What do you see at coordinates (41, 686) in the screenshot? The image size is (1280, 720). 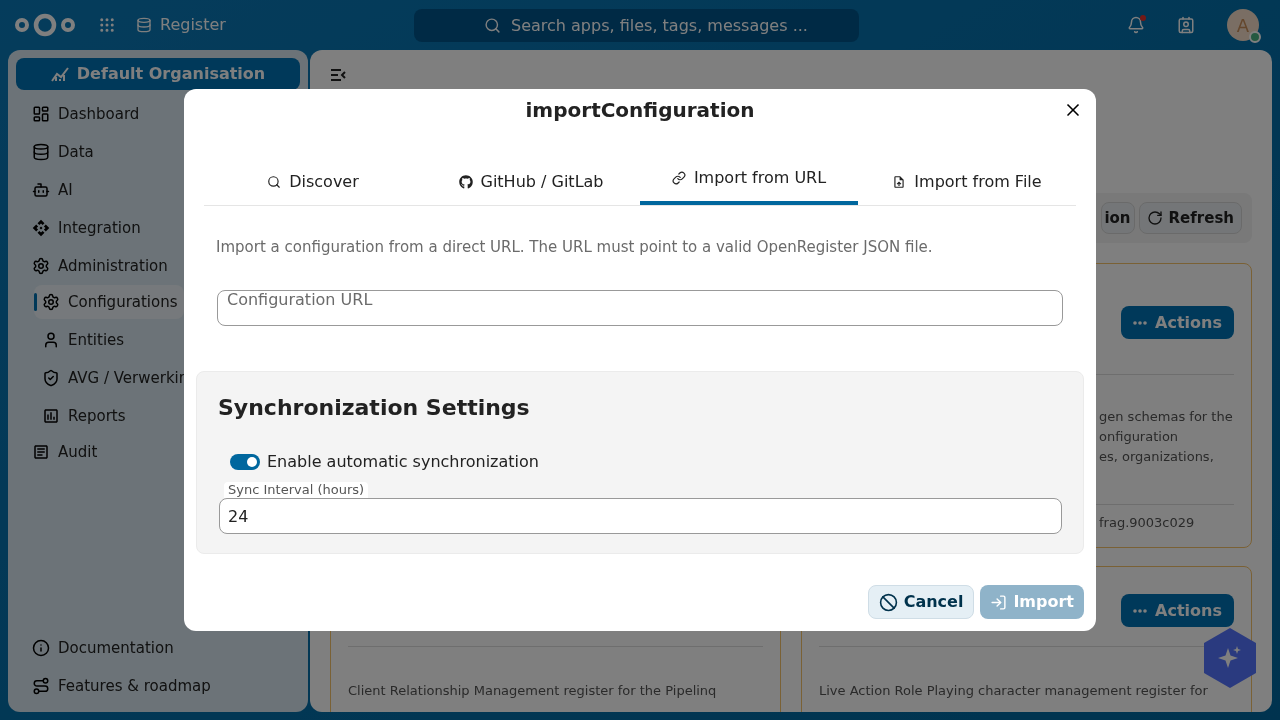 I see `route-icon` at bounding box center [41, 686].